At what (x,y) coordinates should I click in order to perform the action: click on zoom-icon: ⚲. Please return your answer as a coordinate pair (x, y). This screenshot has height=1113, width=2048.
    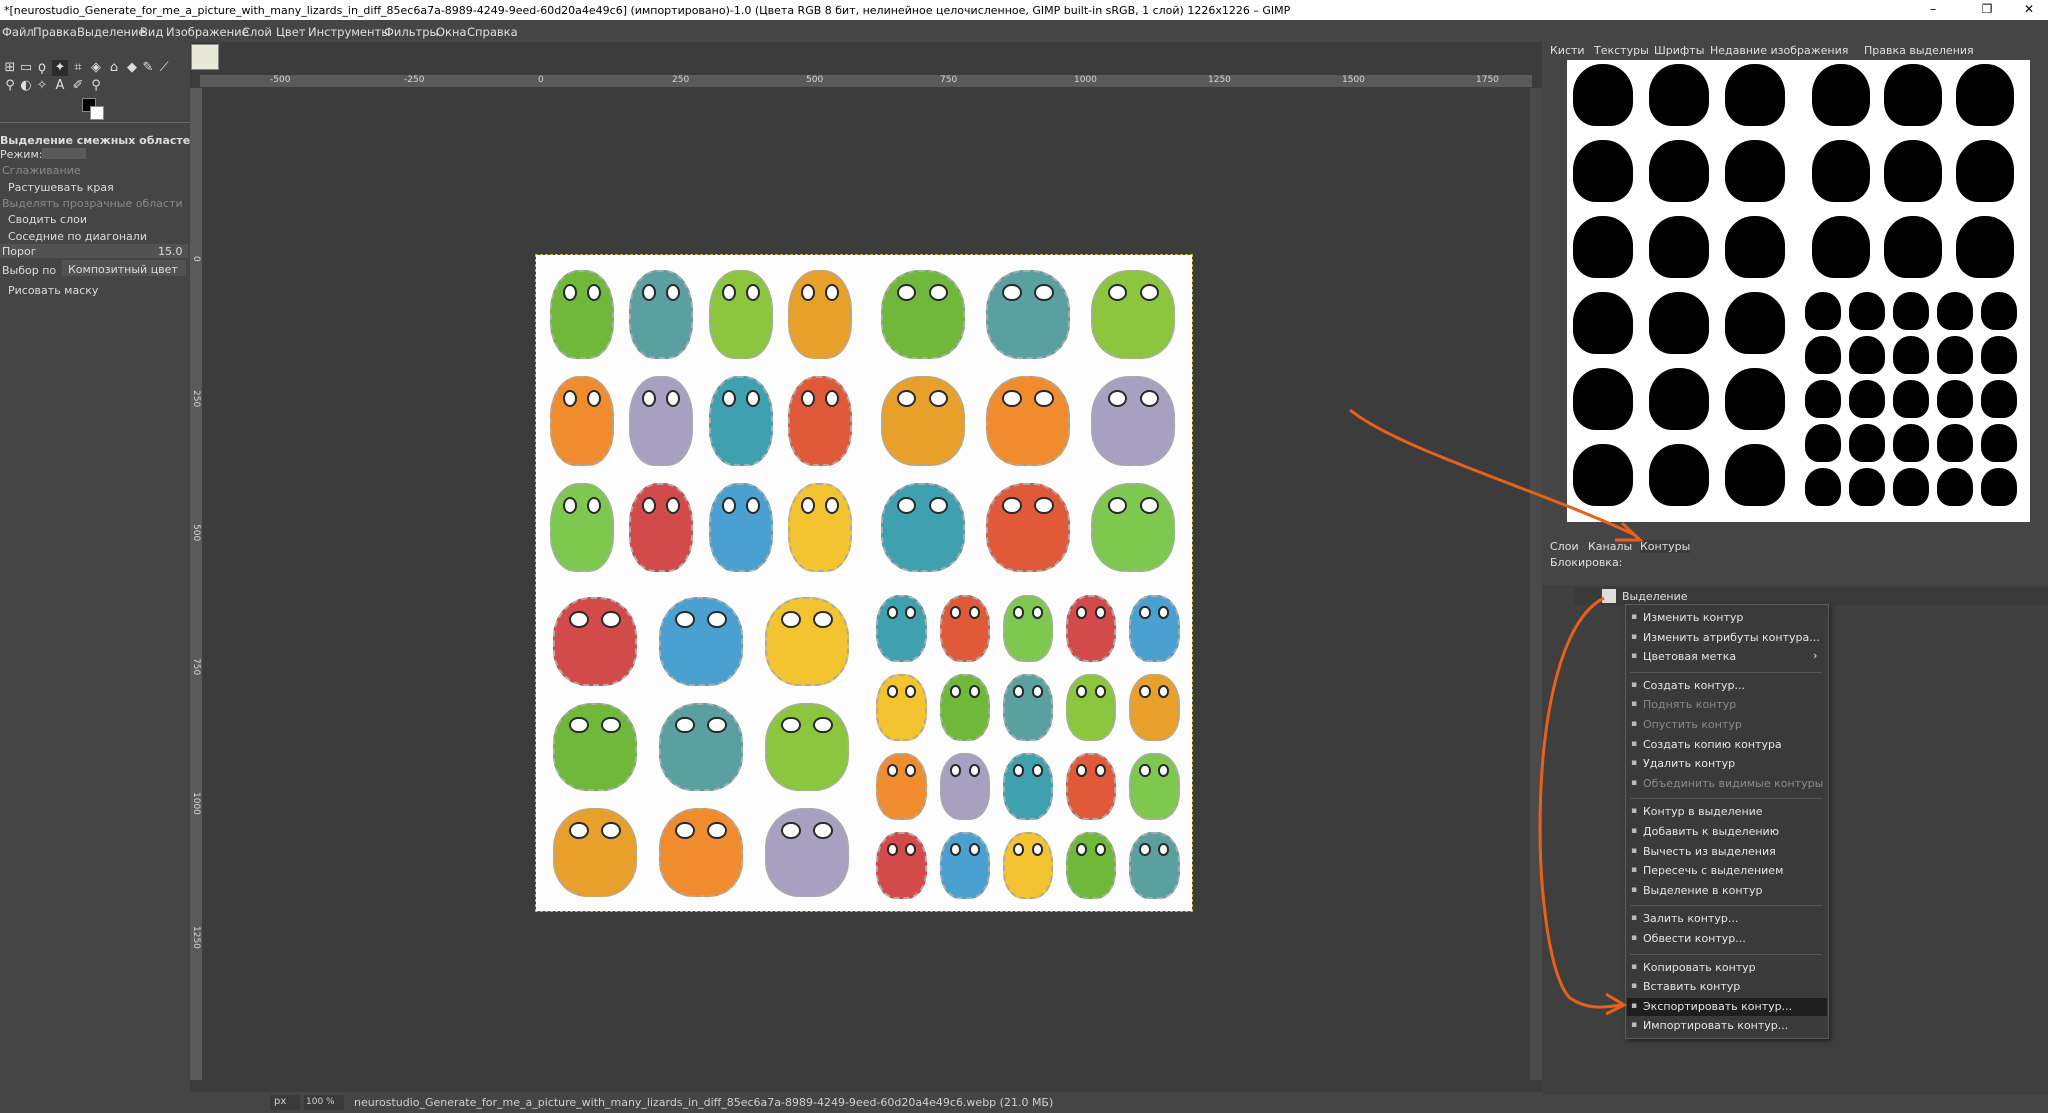
    Looking at the image, I should click on (96, 86).